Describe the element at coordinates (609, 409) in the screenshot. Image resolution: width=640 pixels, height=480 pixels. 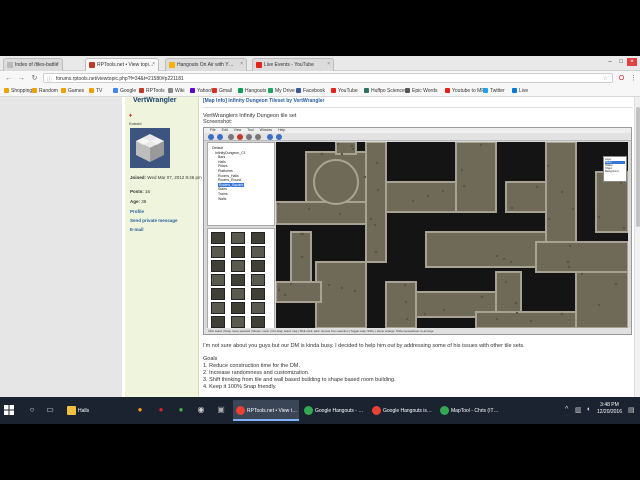
I see `clock: 3:48 PM 12/20/2016` at that location.